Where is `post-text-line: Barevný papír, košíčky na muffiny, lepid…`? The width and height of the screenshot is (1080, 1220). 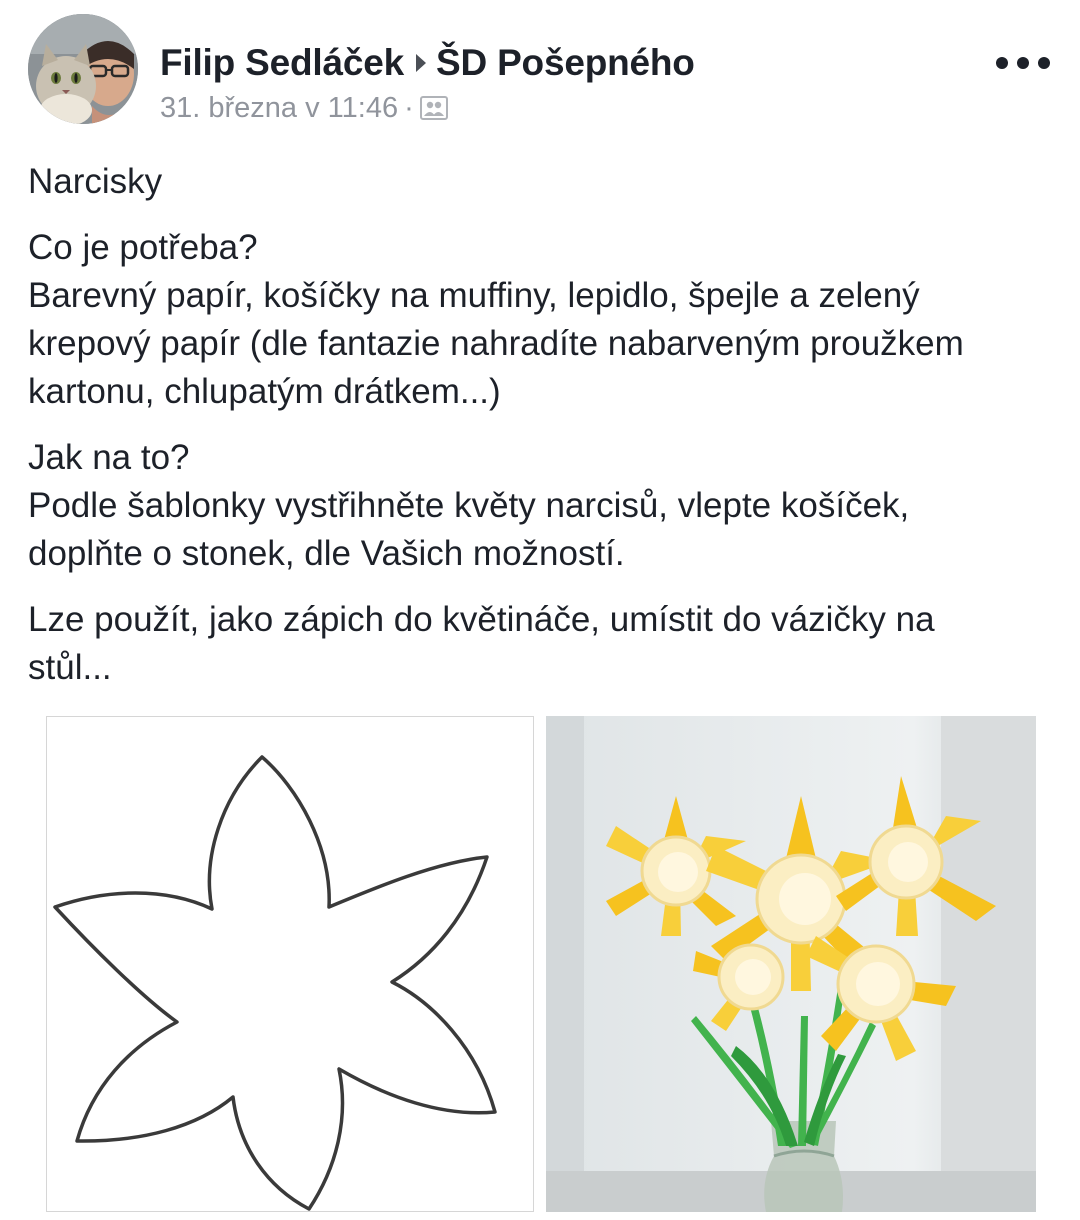
post-text-line: Barevný papír, košíčky na muffiny, lepid… is located at coordinates (474, 295).